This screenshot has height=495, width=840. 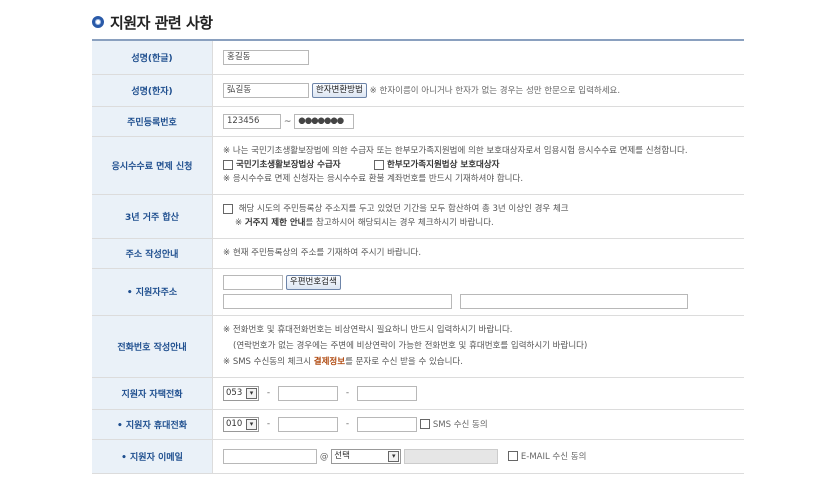 I want to click on residence-note-prefix: ※, so click(x=240, y=223).